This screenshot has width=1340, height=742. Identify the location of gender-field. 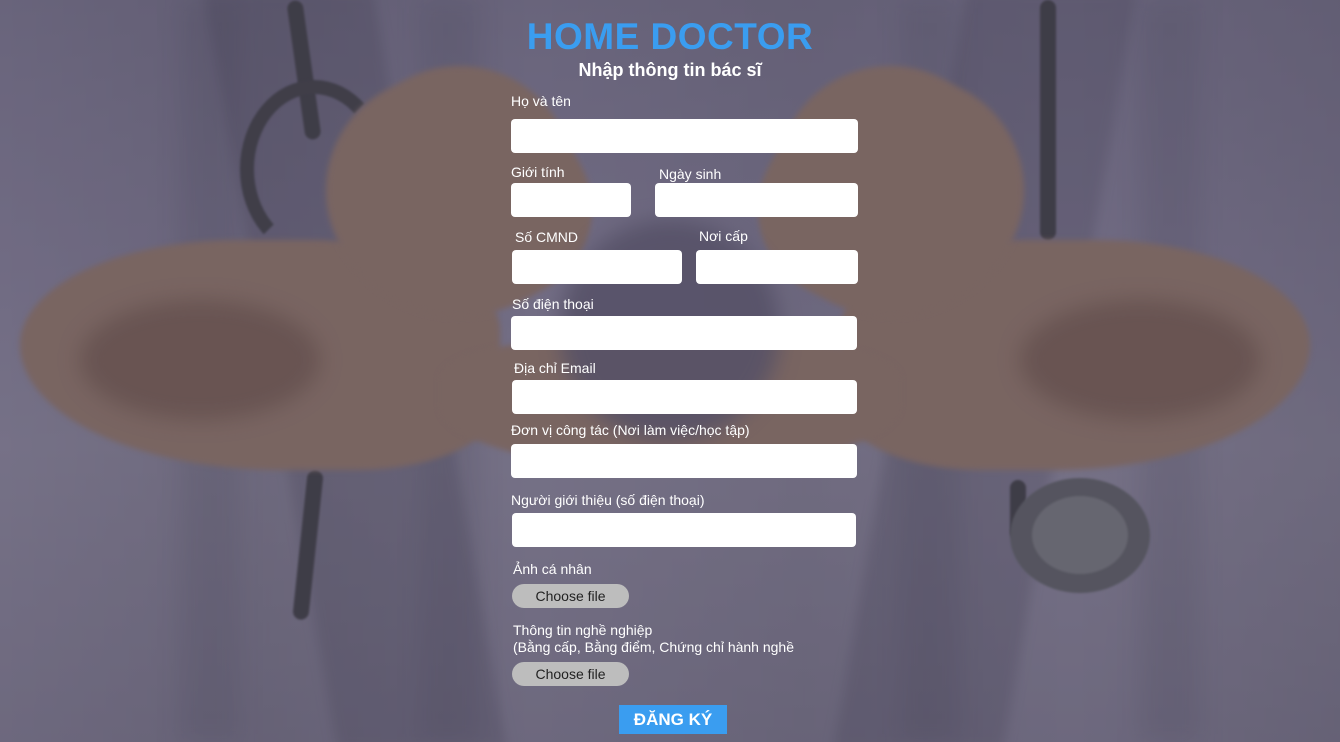
(571, 200).